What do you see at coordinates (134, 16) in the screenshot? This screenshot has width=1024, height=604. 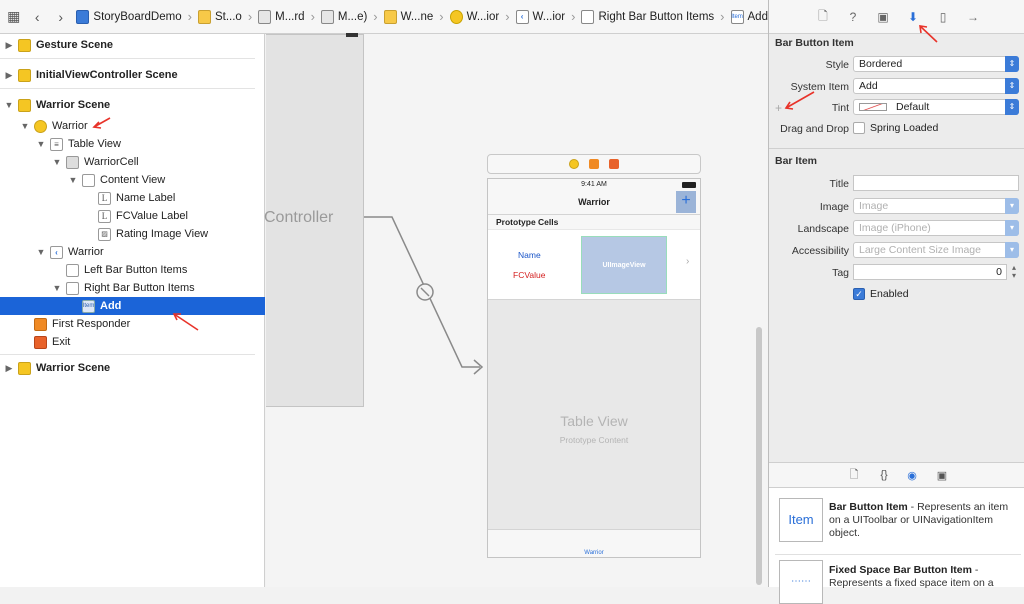 I see `breadcrumb-project: StoryBoardDemo ›` at bounding box center [134, 16].